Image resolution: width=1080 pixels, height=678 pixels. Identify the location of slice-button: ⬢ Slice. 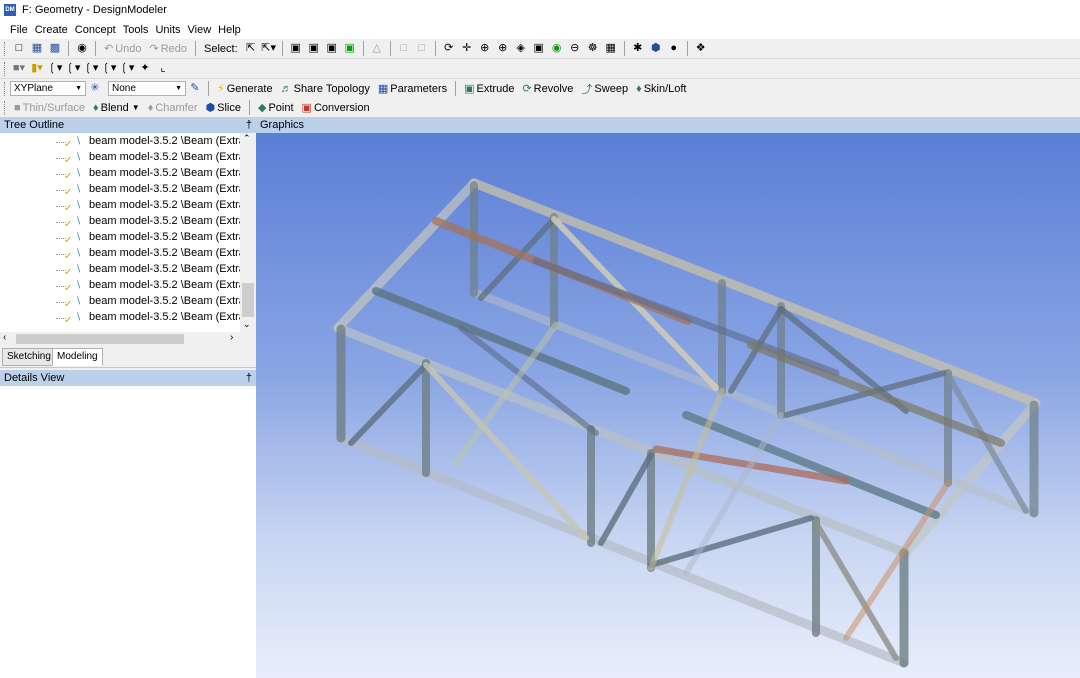
(223, 108).